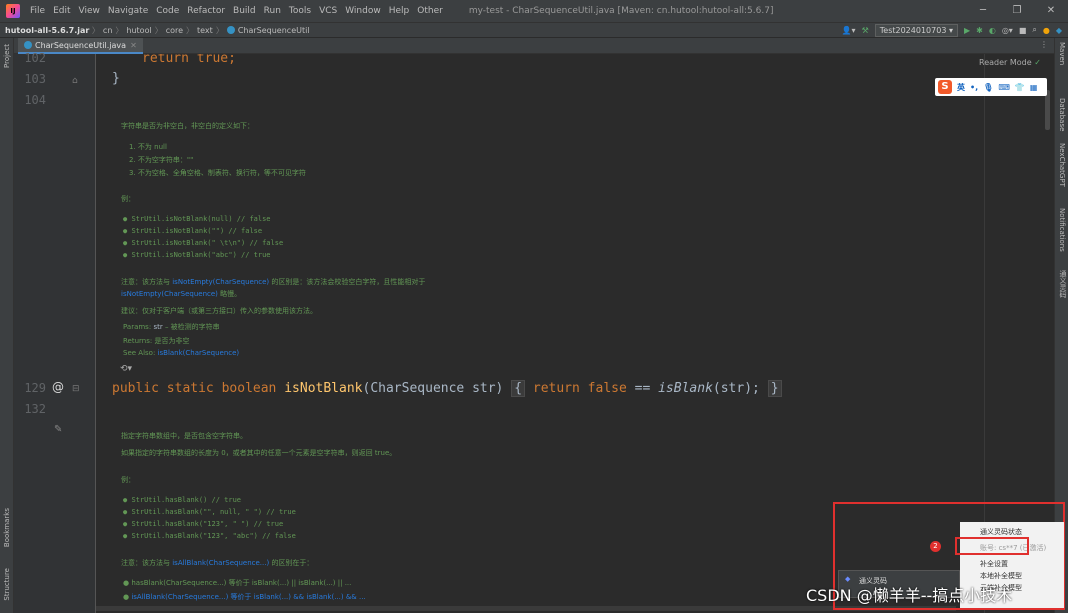 This screenshot has height=613, width=1068. I want to click on breadcrumb-project: hutool-all-5.6.7.jar, so click(47, 30).